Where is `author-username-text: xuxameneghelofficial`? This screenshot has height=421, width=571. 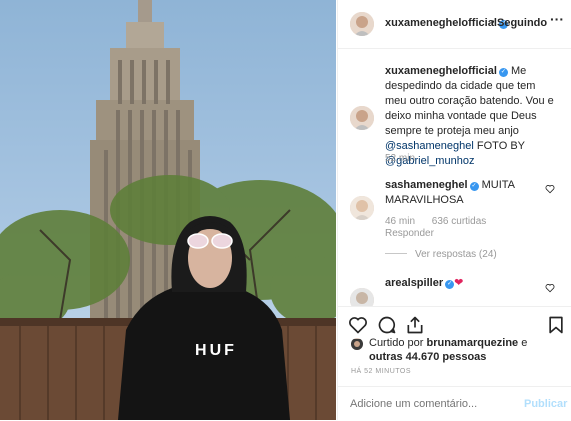 author-username-text: xuxameneghelofficial is located at coordinates (441, 23).